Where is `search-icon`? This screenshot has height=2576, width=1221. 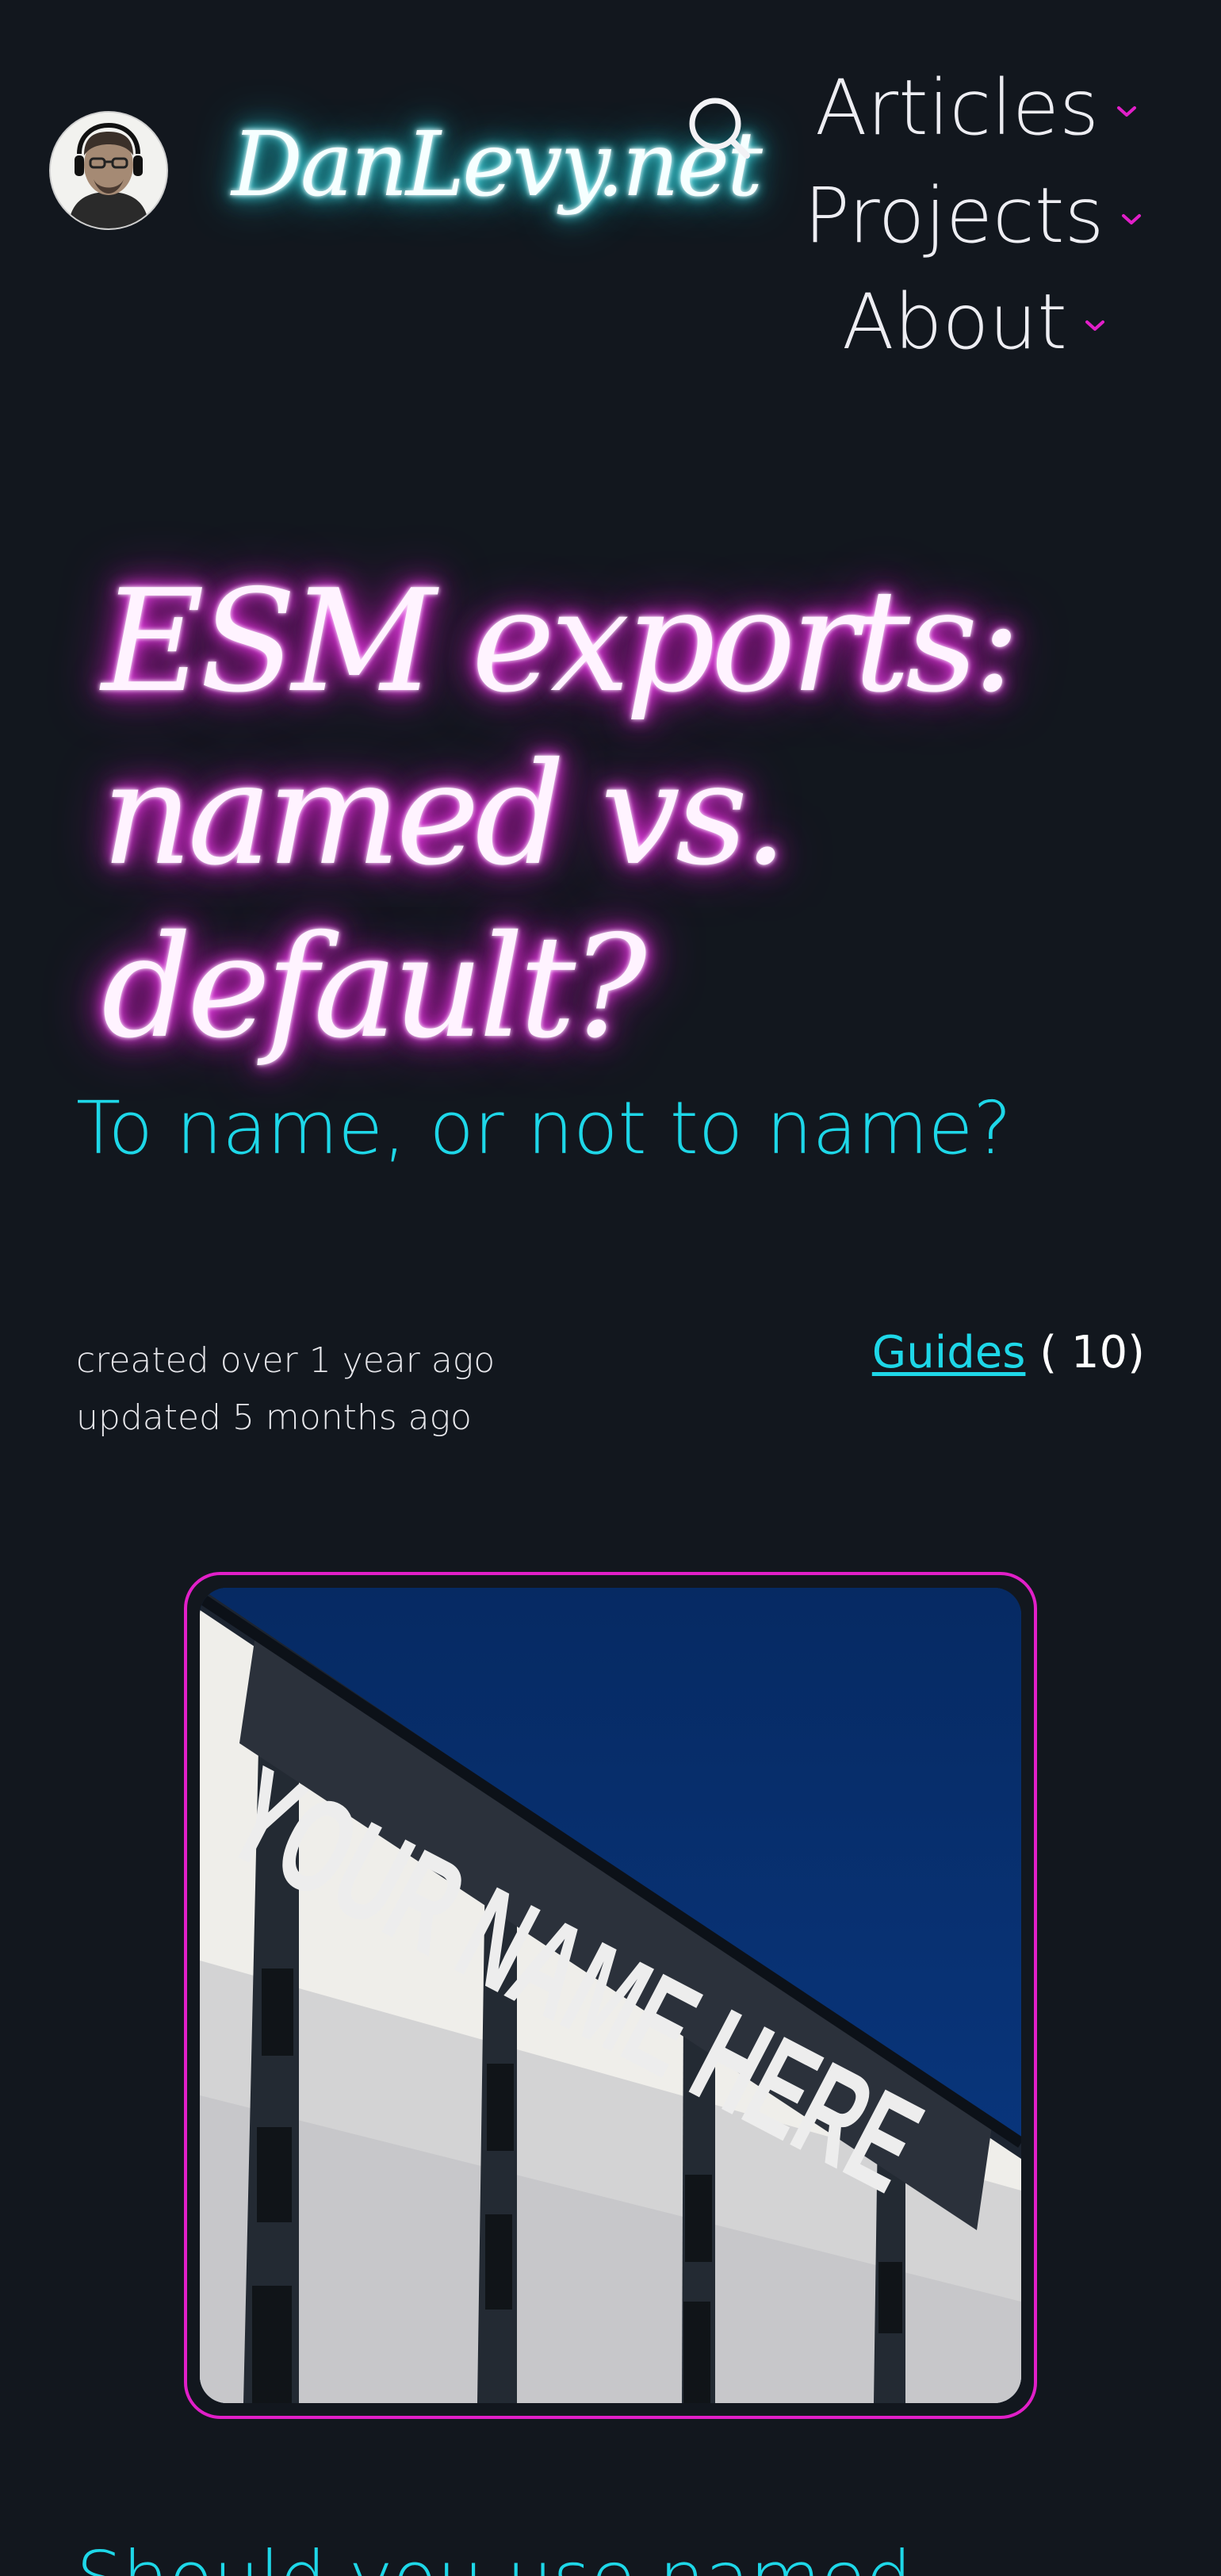
search-icon is located at coordinates (719, 128).